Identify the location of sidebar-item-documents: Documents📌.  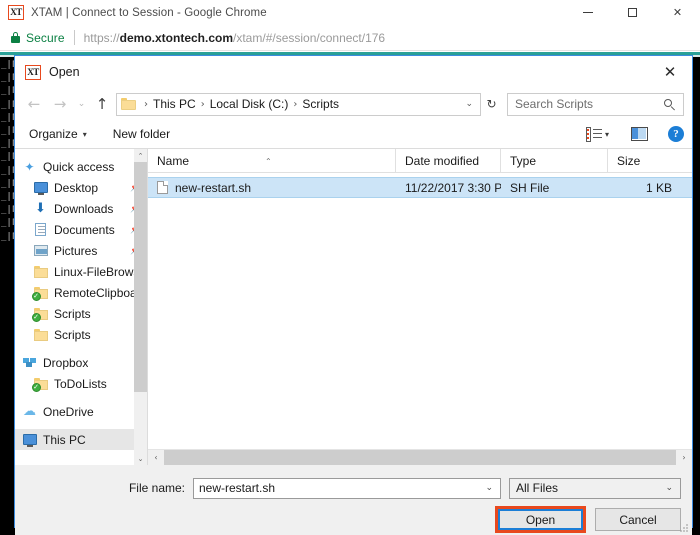
(81, 229).